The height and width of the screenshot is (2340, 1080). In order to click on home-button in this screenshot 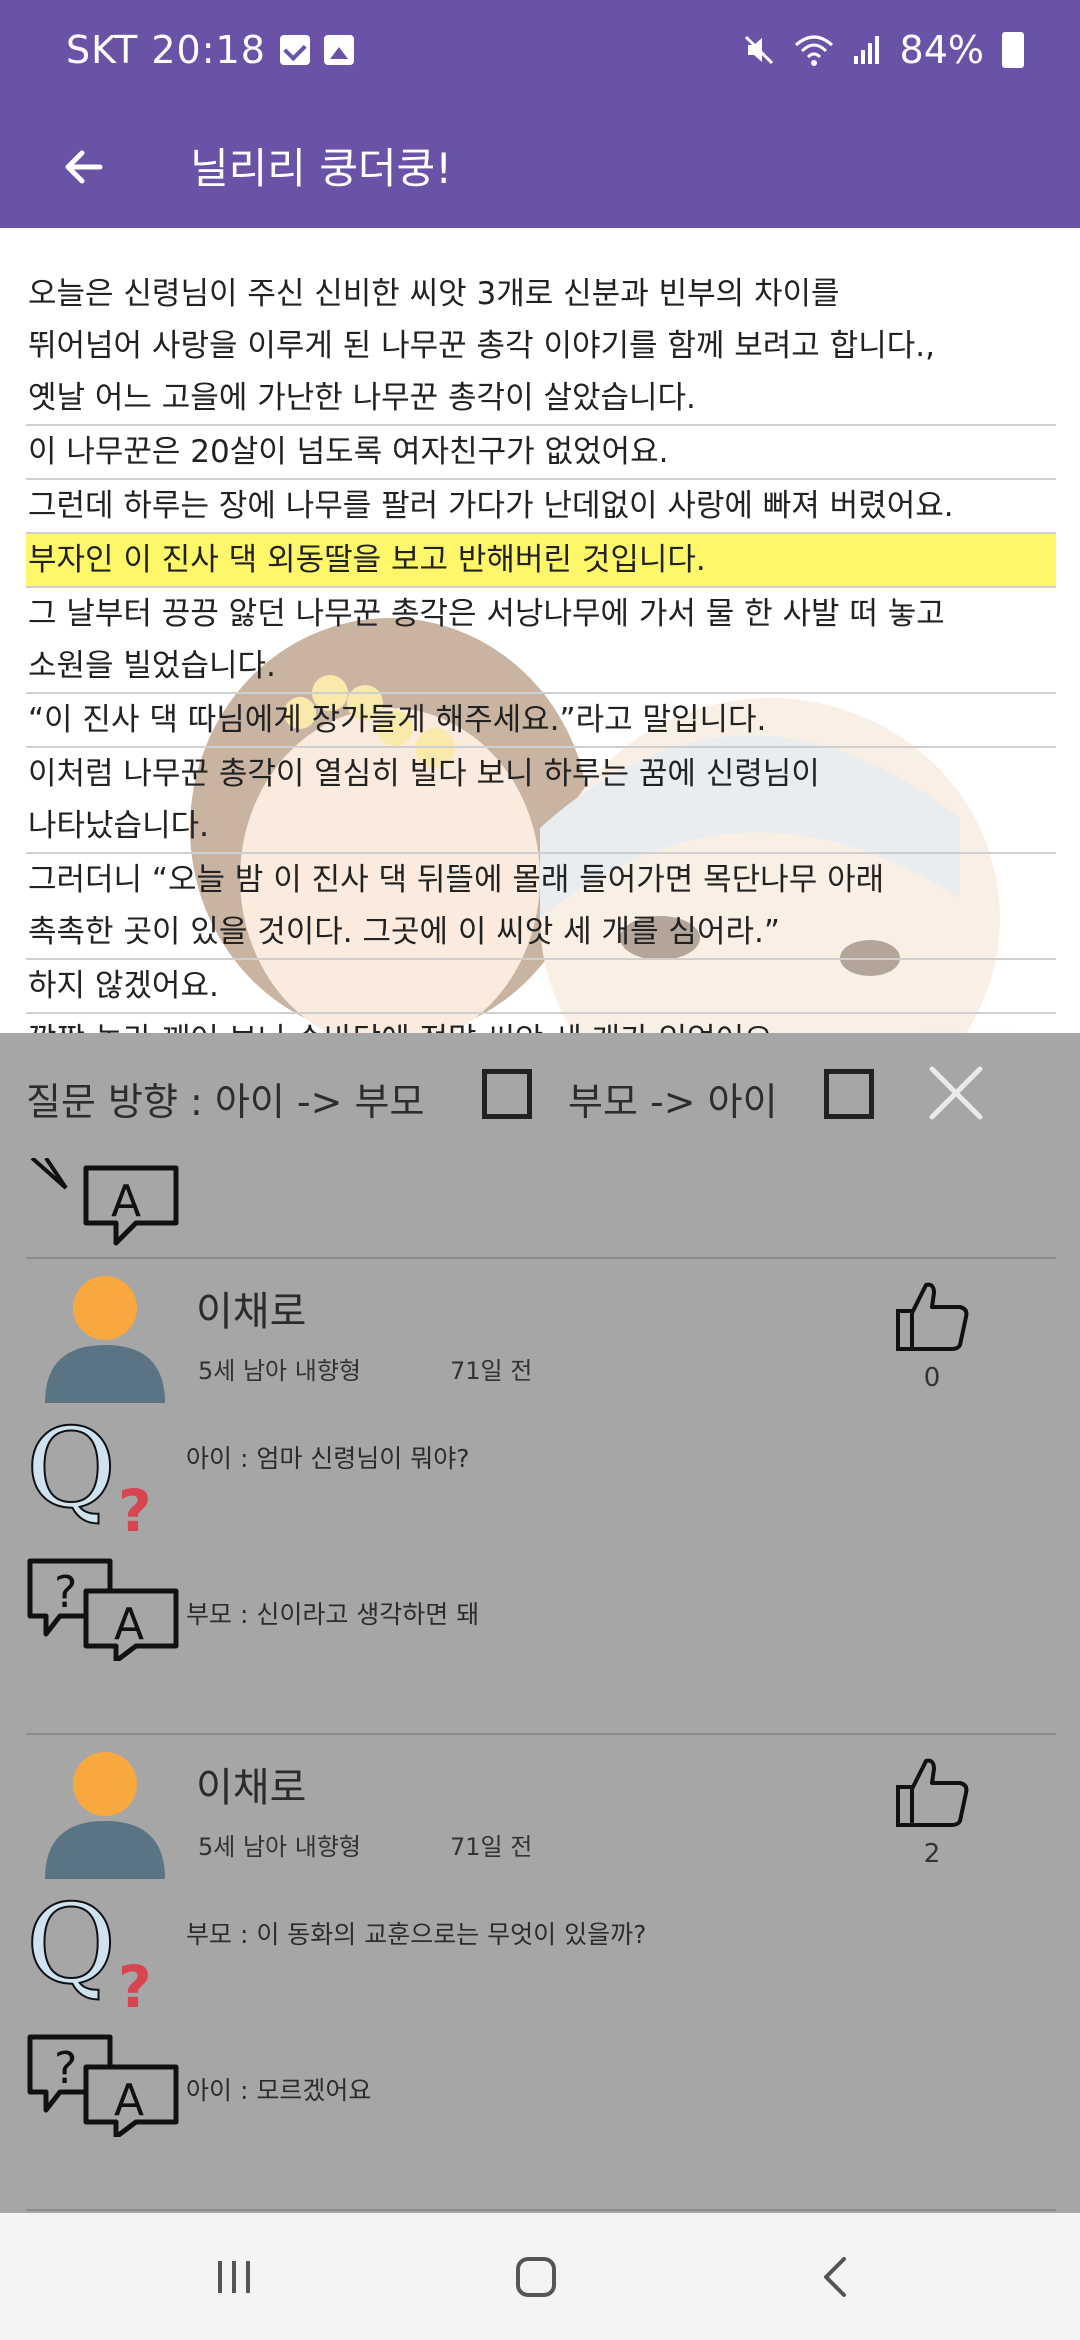, I will do `click(536, 2277)`.